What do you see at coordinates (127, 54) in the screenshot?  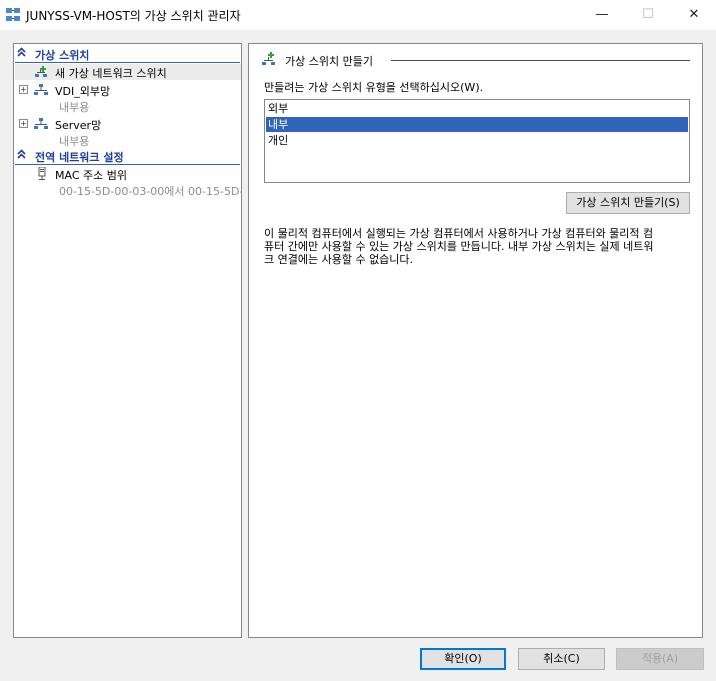 I see `section-virtual-switches: 가상 스위치` at bounding box center [127, 54].